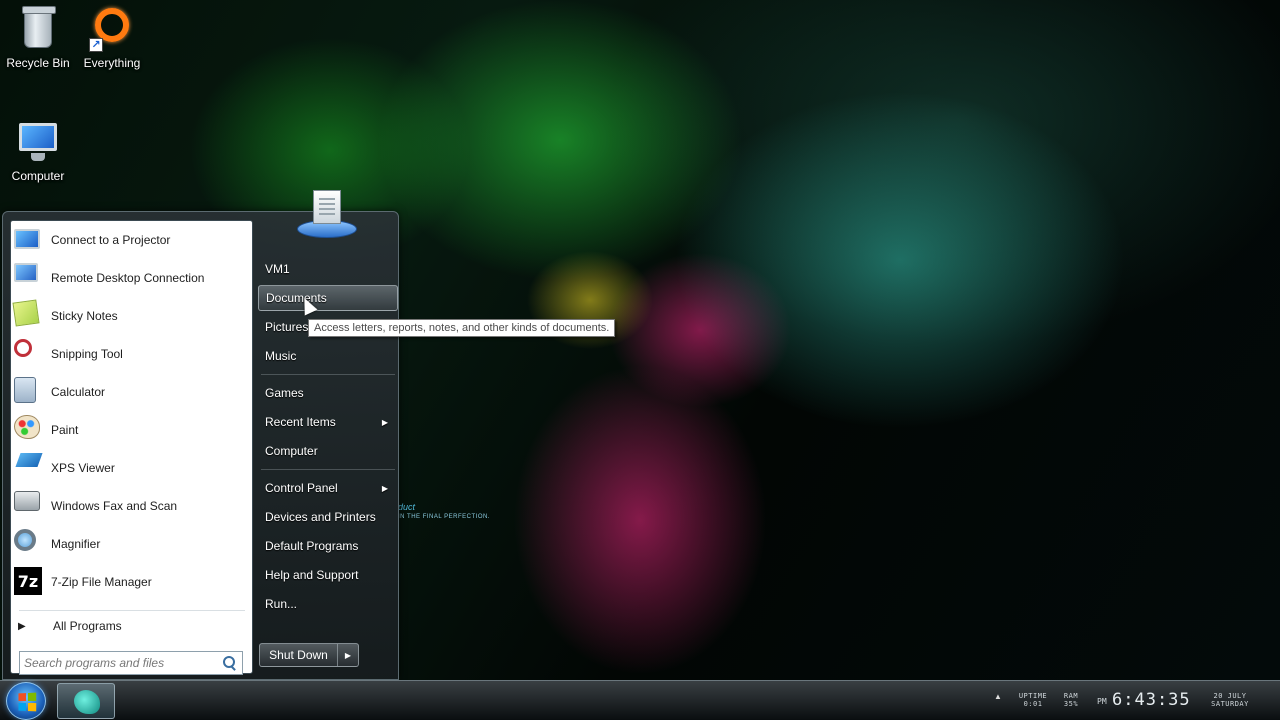  What do you see at coordinates (29, 468) in the screenshot?
I see `xps-viewer-icon` at bounding box center [29, 468].